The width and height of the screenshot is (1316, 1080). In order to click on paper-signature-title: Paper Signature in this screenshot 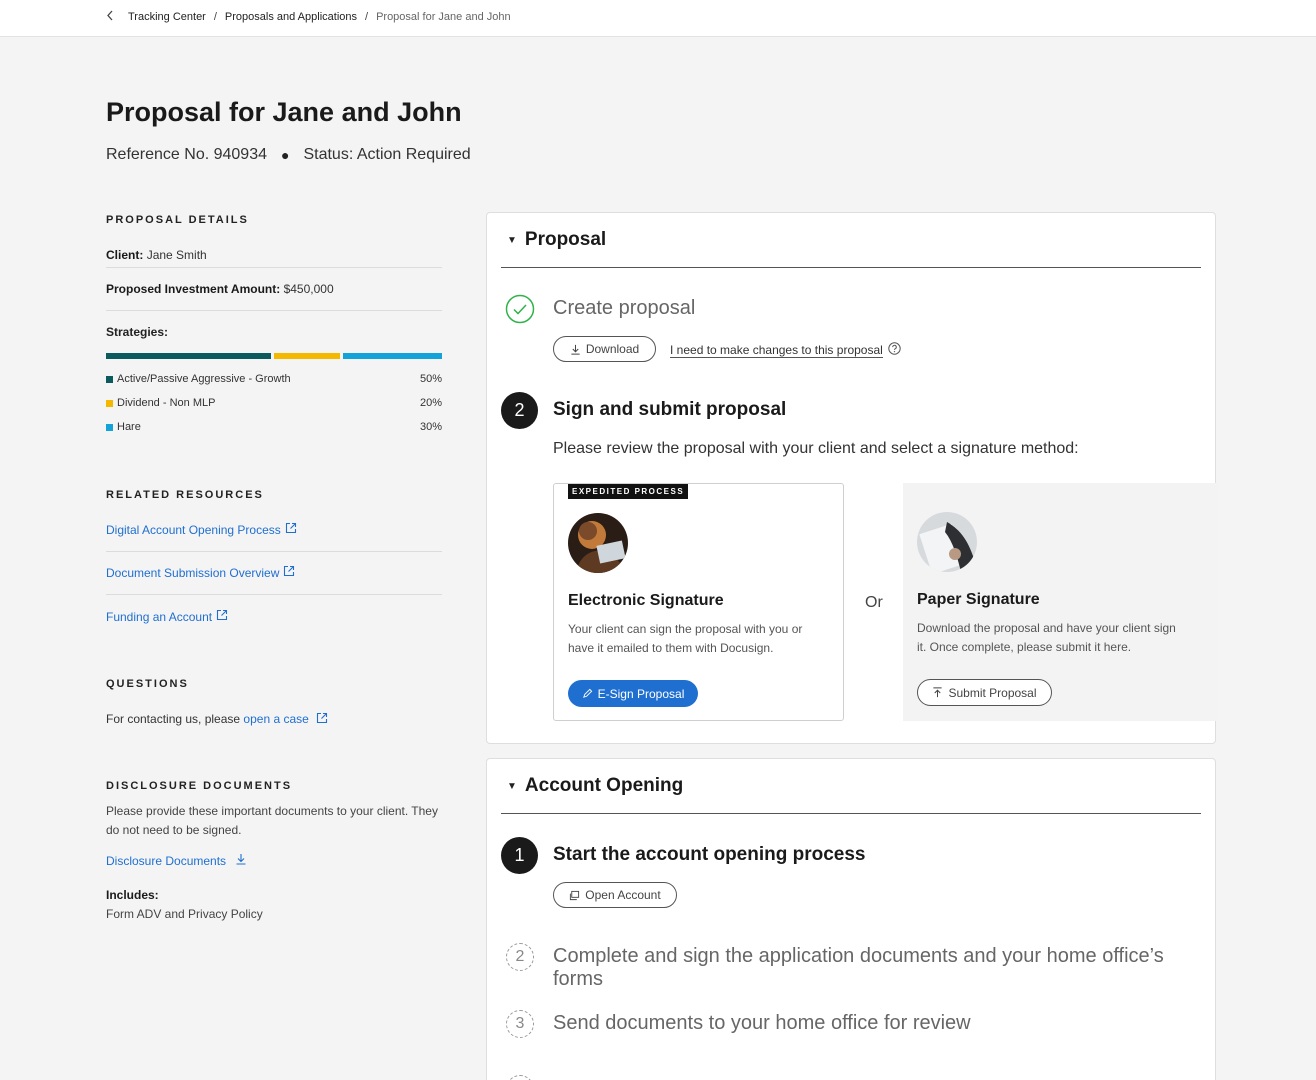, I will do `click(978, 599)`.